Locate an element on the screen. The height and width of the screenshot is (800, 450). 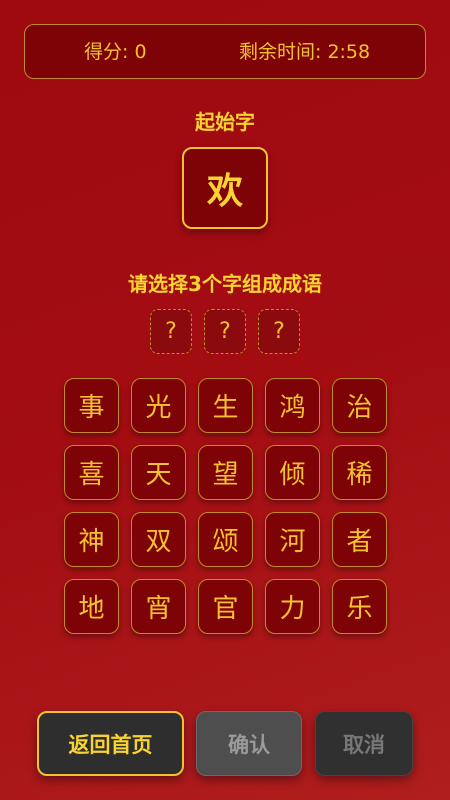
char-tile: 喜 is located at coordinates (91, 472).